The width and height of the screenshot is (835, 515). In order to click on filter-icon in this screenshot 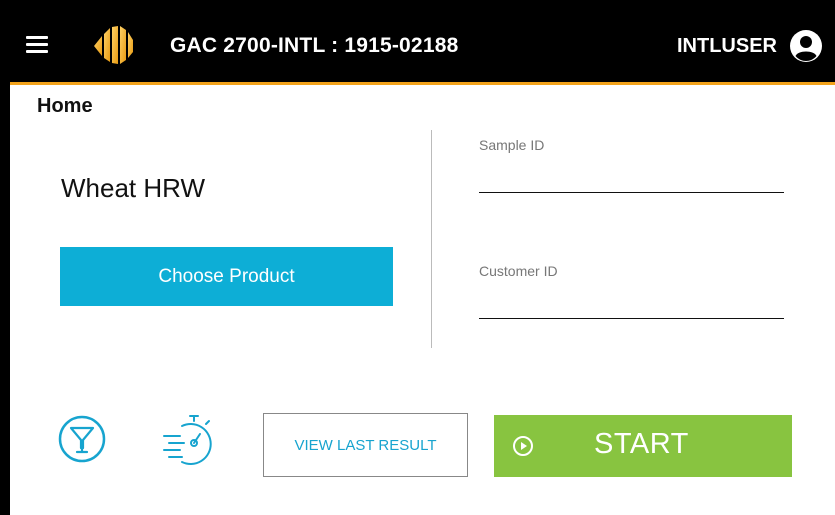, I will do `click(82, 439)`.